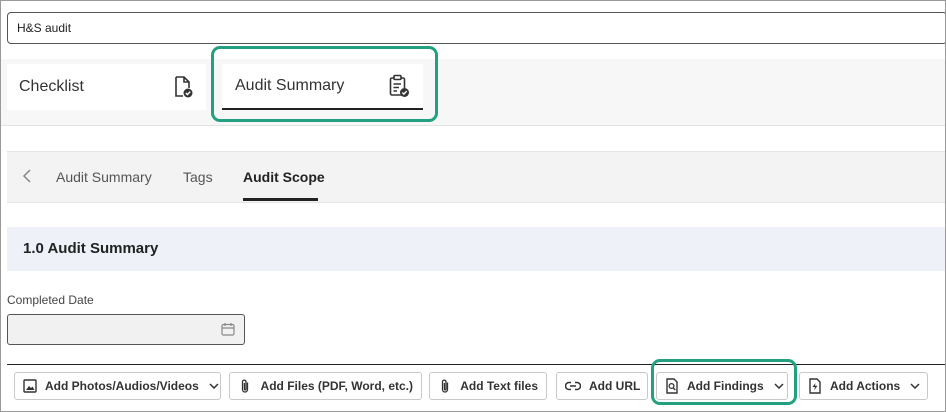 This screenshot has width=946, height=412. Describe the element at coordinates (725, 386) in the screenshot. I see `add-findings-label: Add Findings` at that location.